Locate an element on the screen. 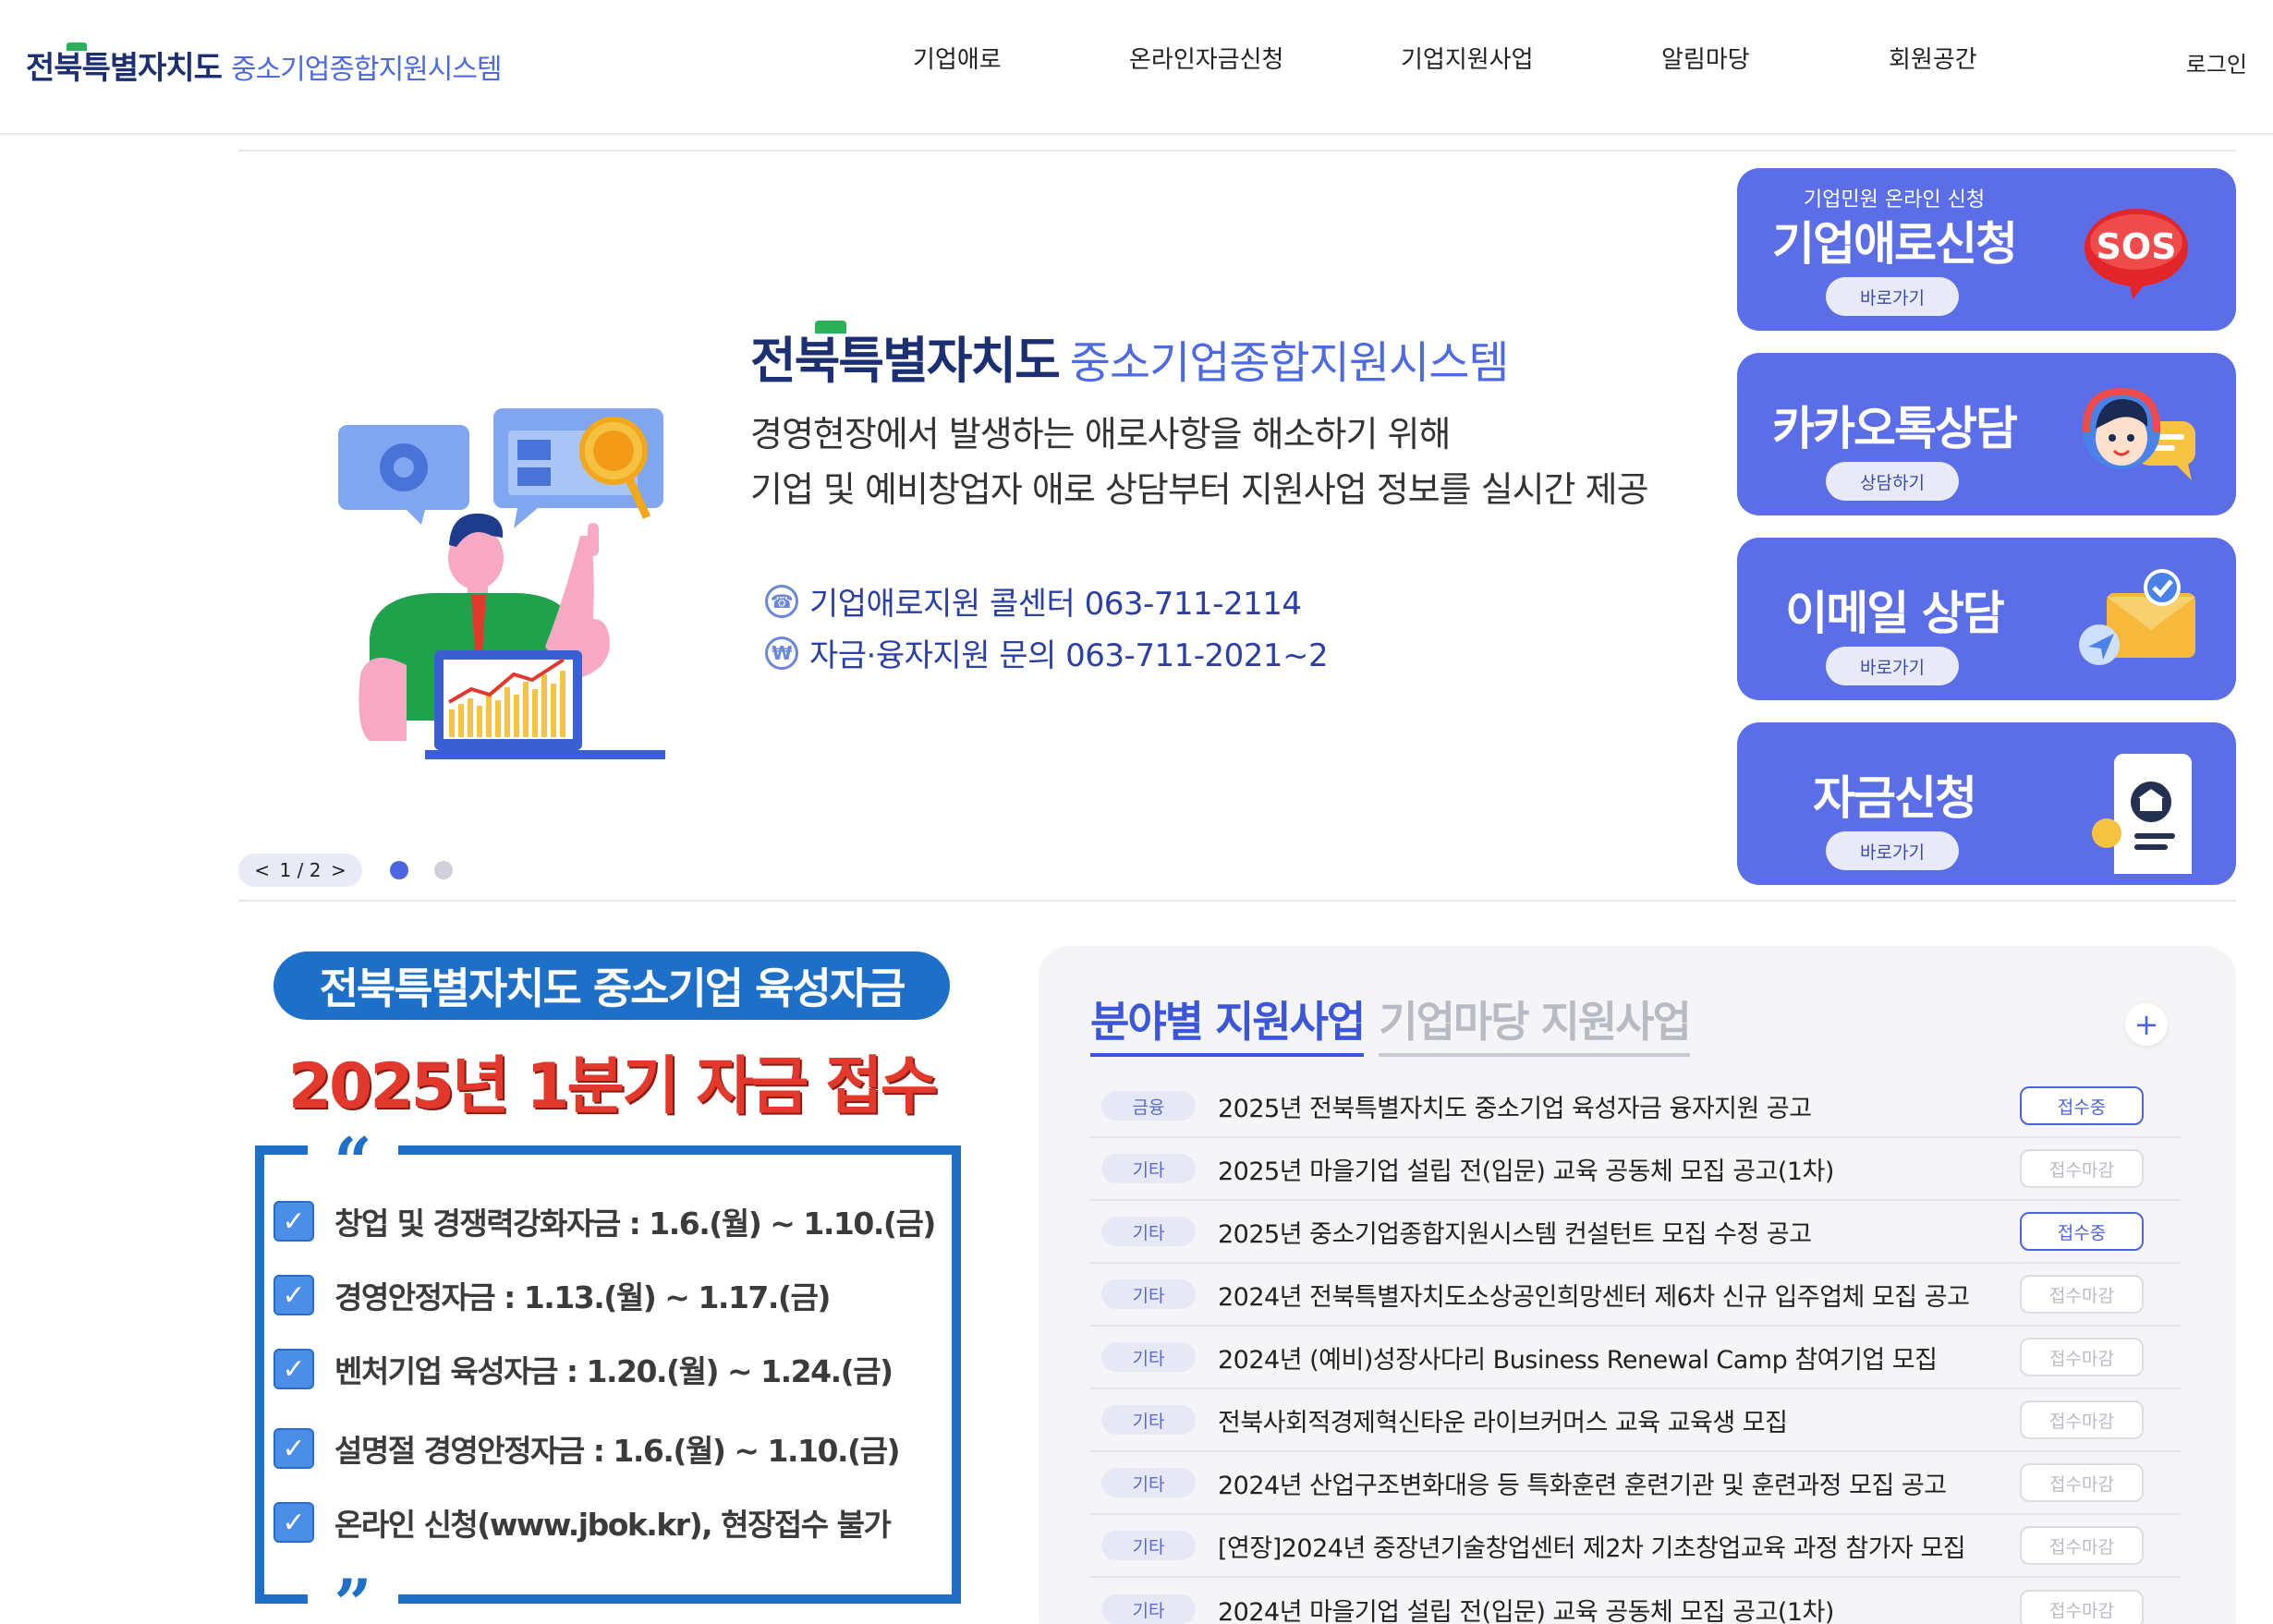  logo-region-name: 전북특별자치도 is located at coordinates (124, 65).